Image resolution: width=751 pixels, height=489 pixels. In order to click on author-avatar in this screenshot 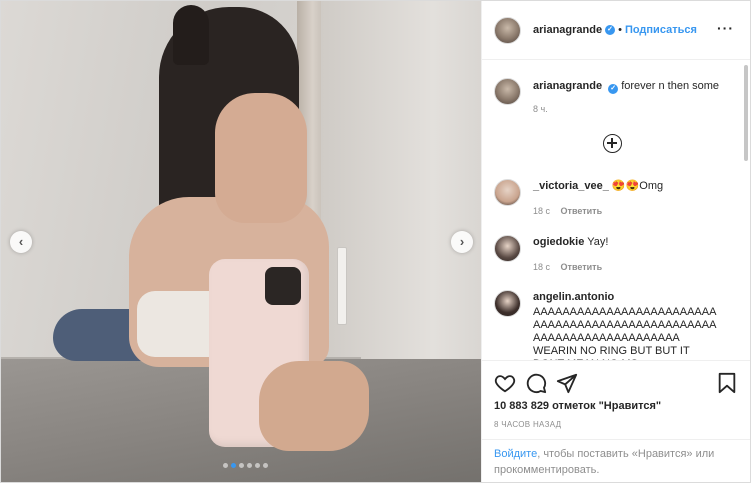, I will do `click(507, 30)`.